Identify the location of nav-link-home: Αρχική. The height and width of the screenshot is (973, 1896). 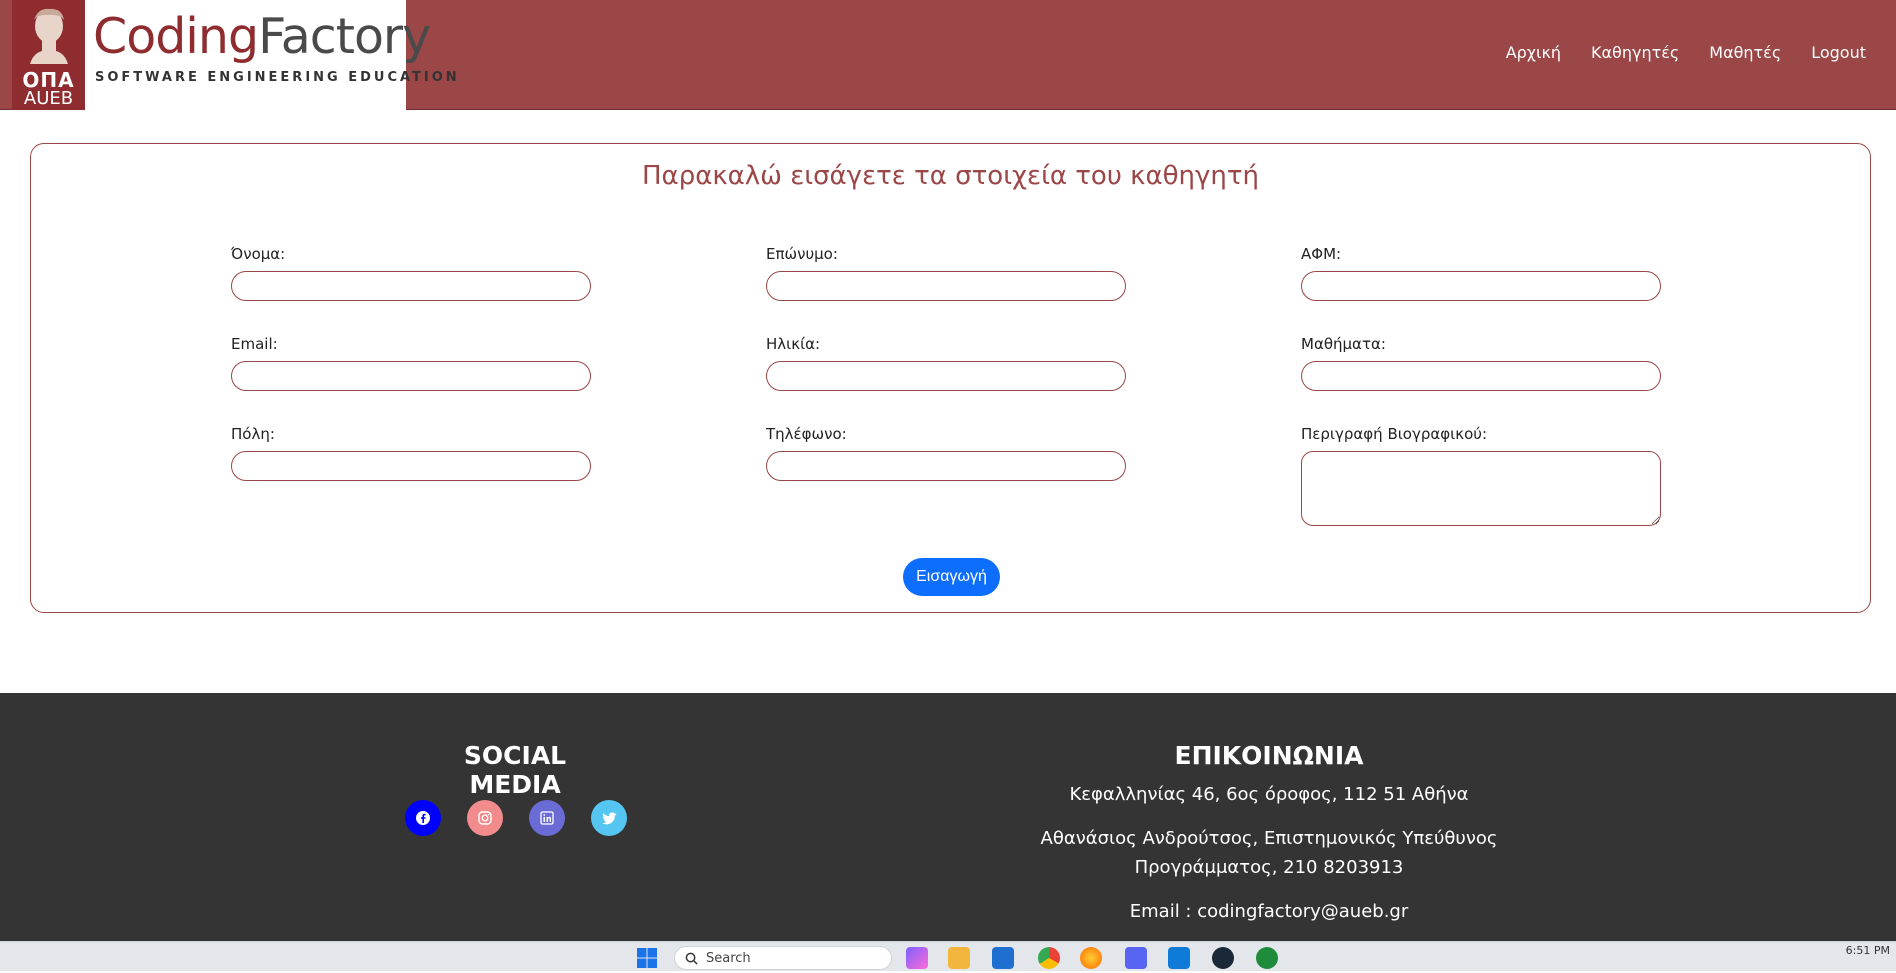
(1533, 52).